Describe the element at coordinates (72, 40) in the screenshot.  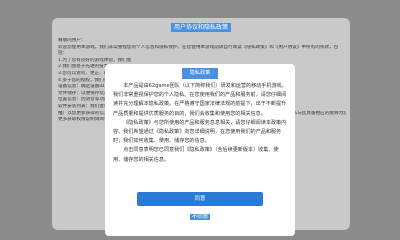
I see `greeting: 尊敬的用户：` at that location.